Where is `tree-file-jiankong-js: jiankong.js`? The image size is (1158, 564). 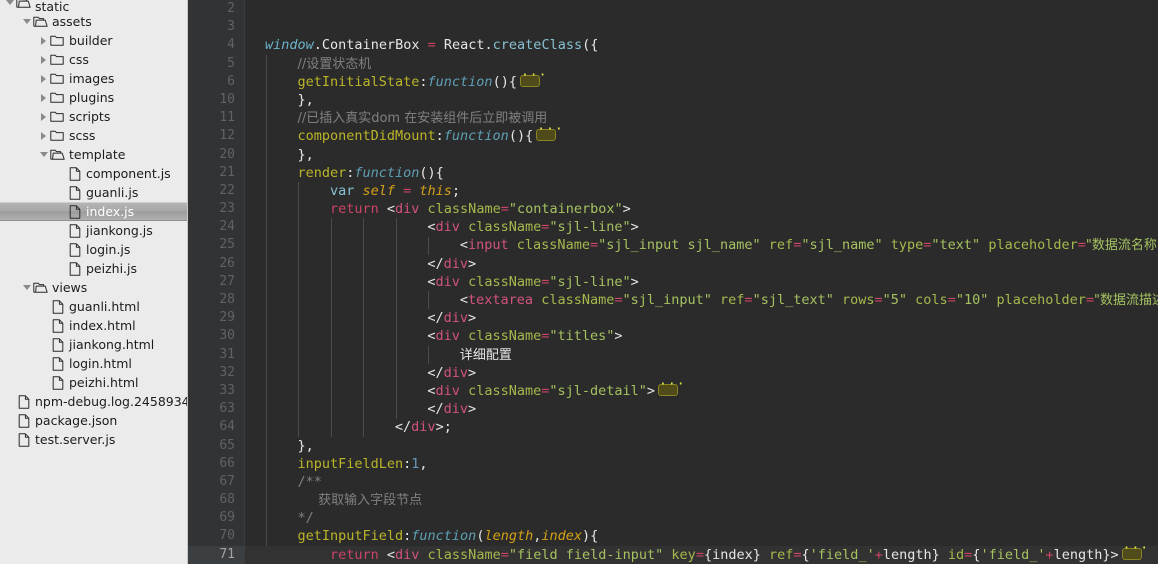
tree-file-jiankong-js: jiankong.js is located at coordinates (93, 230).